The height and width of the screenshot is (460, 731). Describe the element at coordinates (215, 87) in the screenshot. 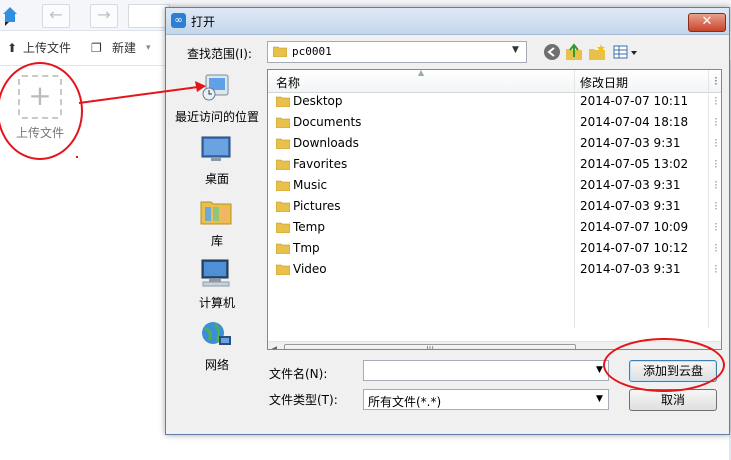

I see `recent-places-icon` at that location.